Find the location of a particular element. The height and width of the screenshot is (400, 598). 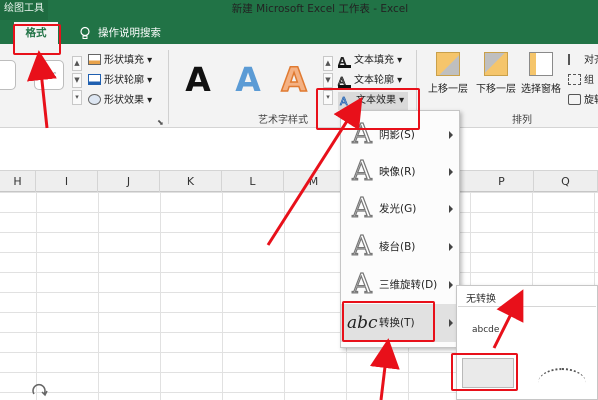

arrow-to-format-tab is located at coordinates (41, 89).